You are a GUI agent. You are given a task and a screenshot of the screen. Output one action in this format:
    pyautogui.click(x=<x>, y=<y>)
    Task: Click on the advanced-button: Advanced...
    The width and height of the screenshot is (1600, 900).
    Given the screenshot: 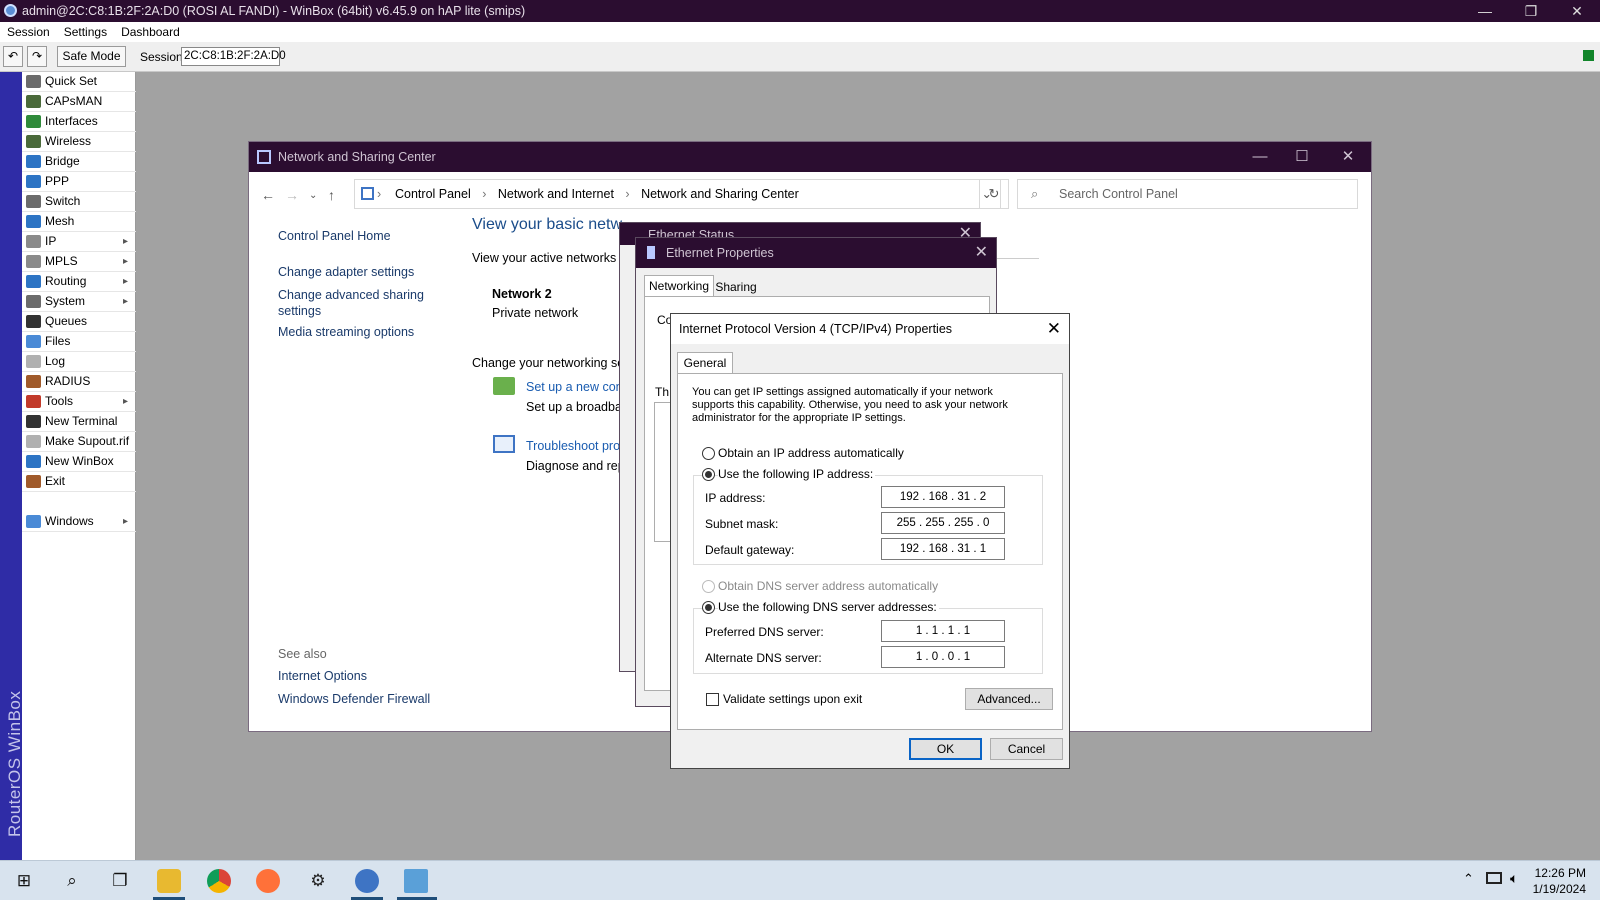 What is the action you would take?
    pyautogui.click(x=1009, y=699)
    